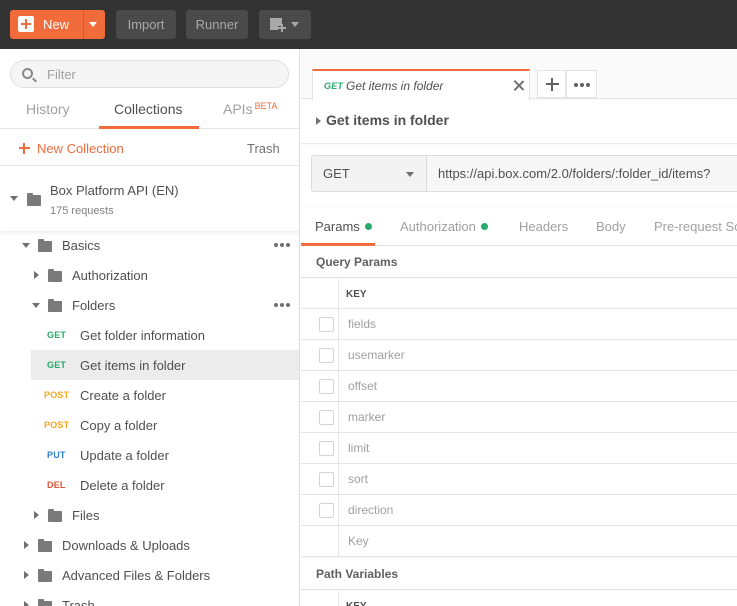  Describe the element at coordinates (370, 510) in the screenshot. I see `param-key: direction` at that location.